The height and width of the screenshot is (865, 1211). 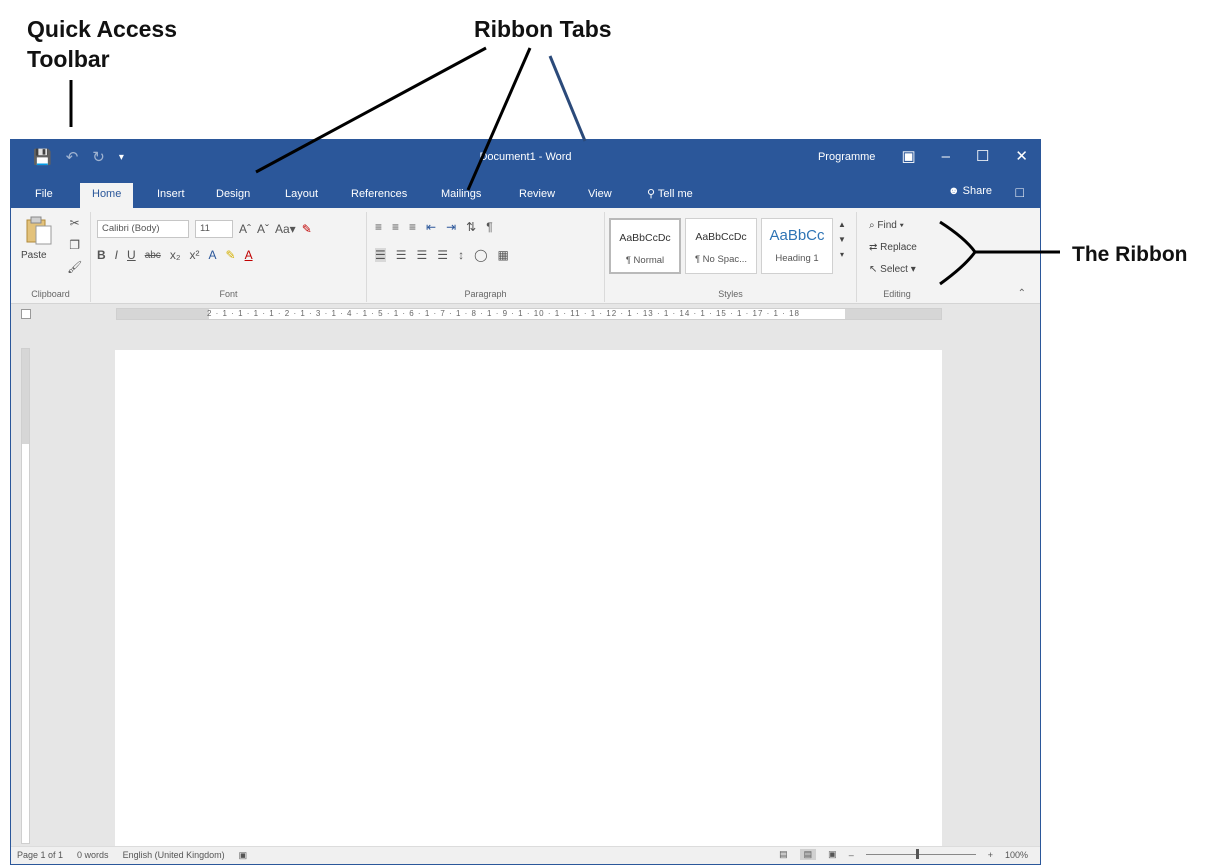 I want to click on sort-icon: ⇅, so click(x=471, y=227).